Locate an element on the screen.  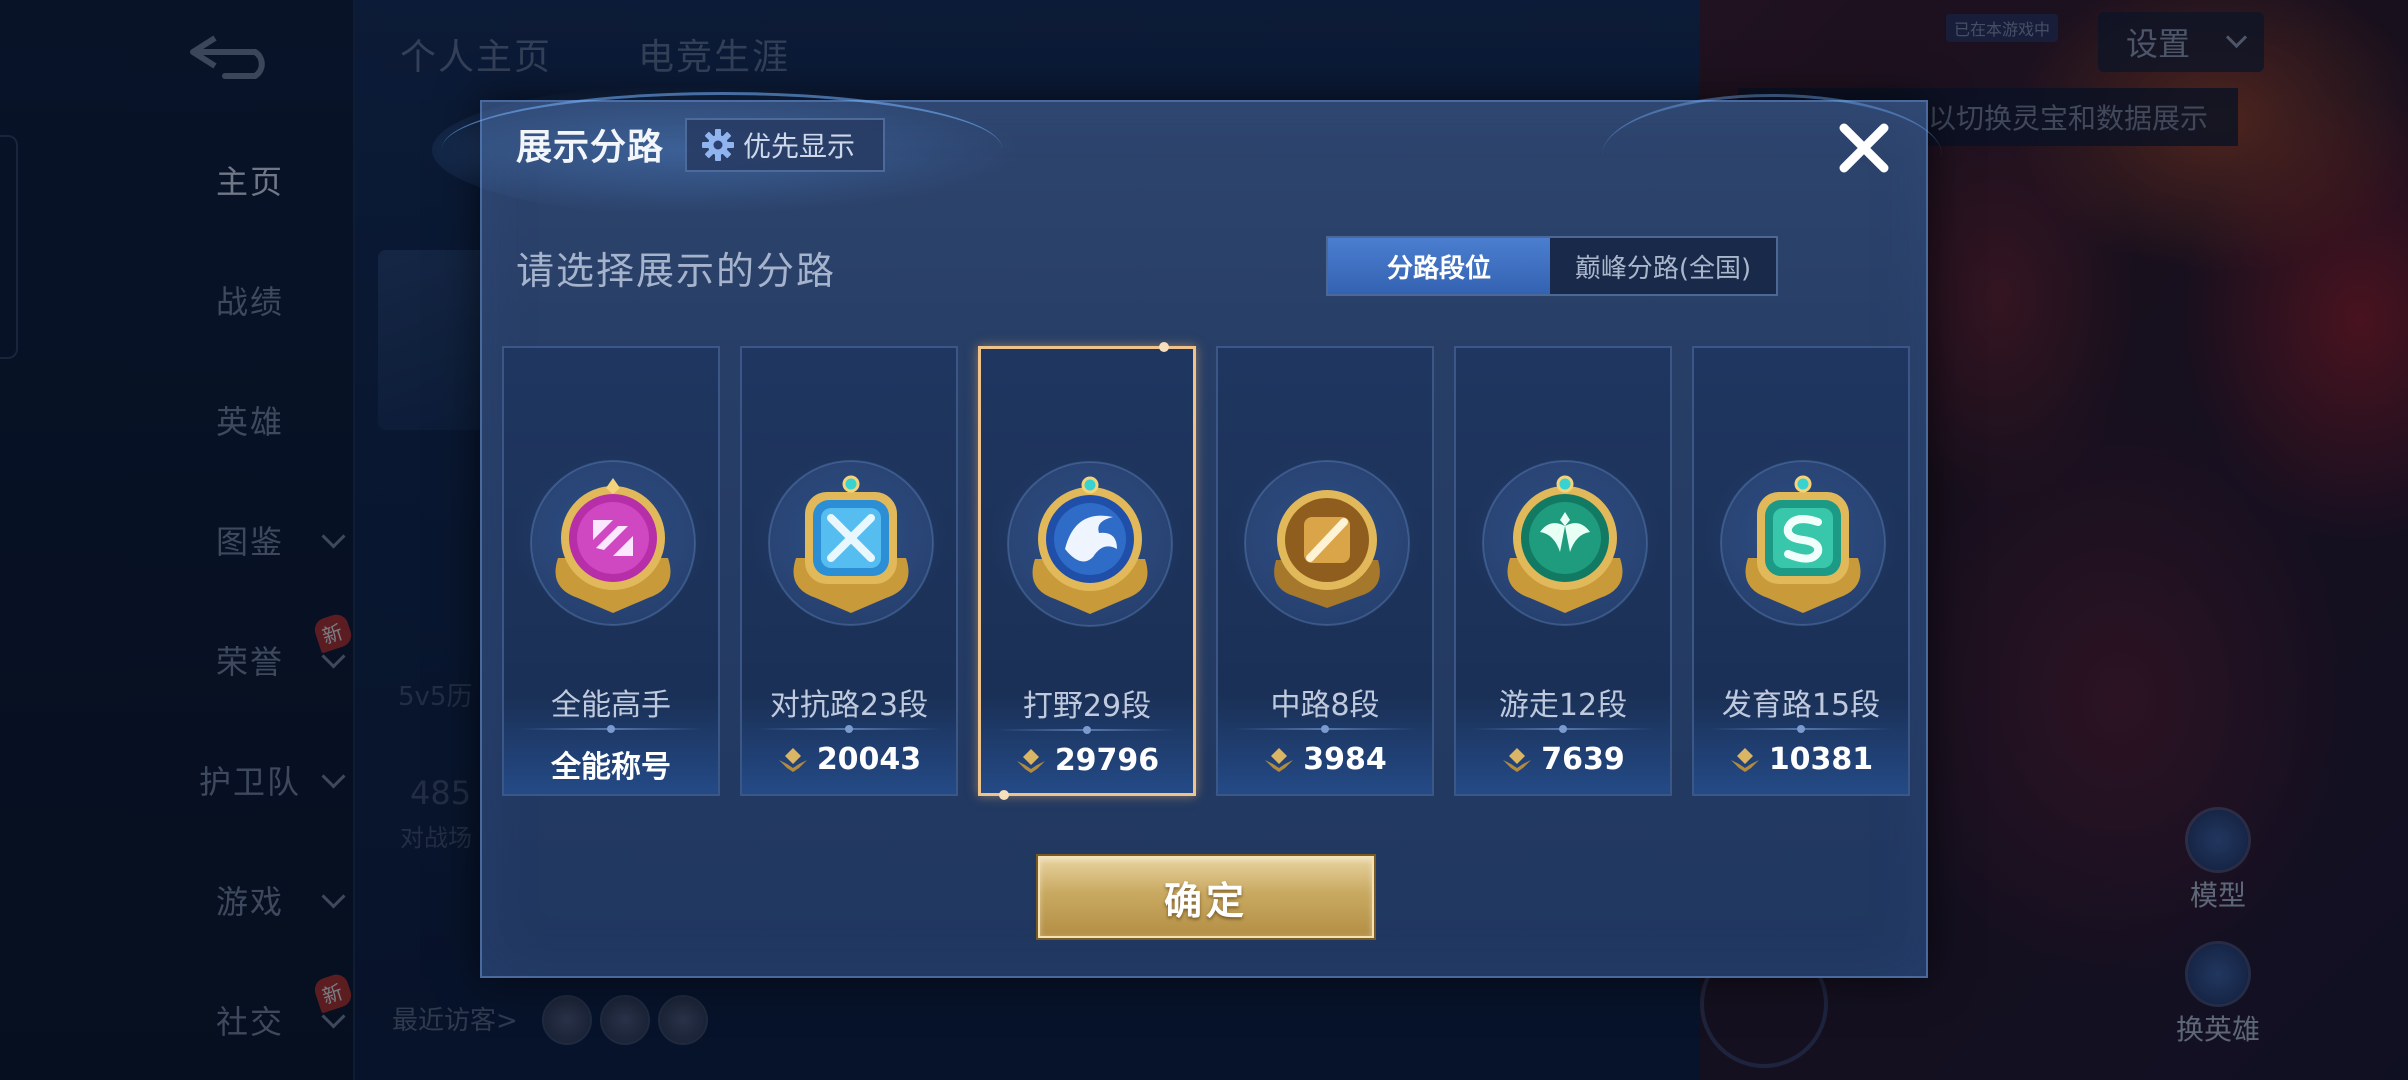
lane-rank-name: 全能高手 is located at coordinates (611, 705).